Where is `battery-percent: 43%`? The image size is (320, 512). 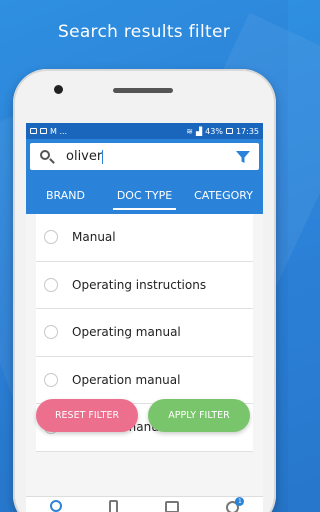 battery-percent: 43% is located at coordinates (214, 131).